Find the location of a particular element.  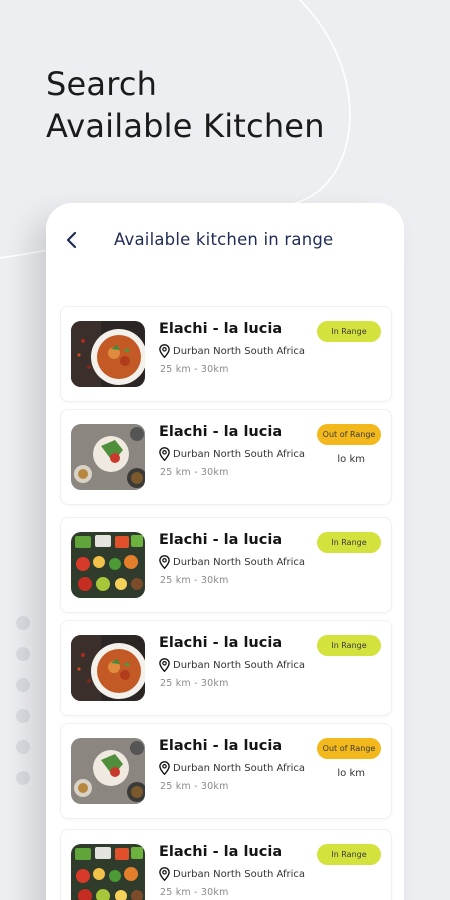

back-arrow-icon is located at coordinates (72, 240).